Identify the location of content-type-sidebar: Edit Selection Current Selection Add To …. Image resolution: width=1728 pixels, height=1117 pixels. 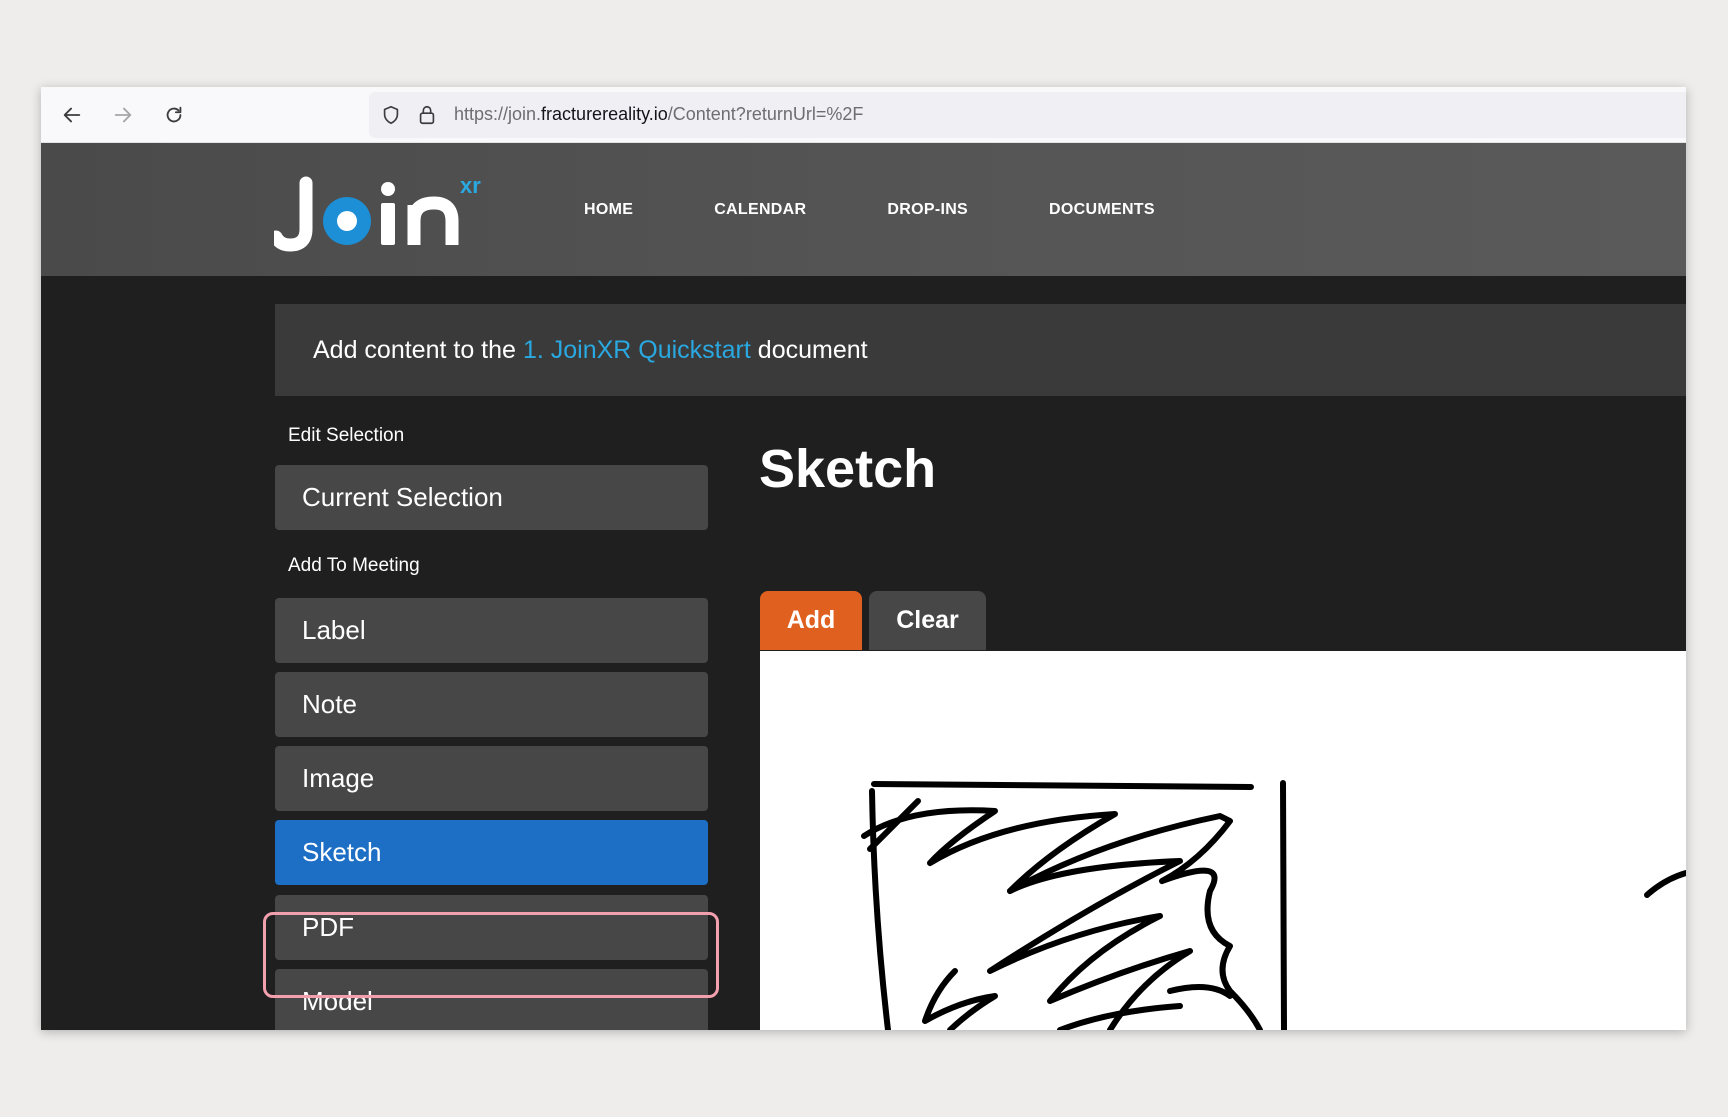
(491, 728).